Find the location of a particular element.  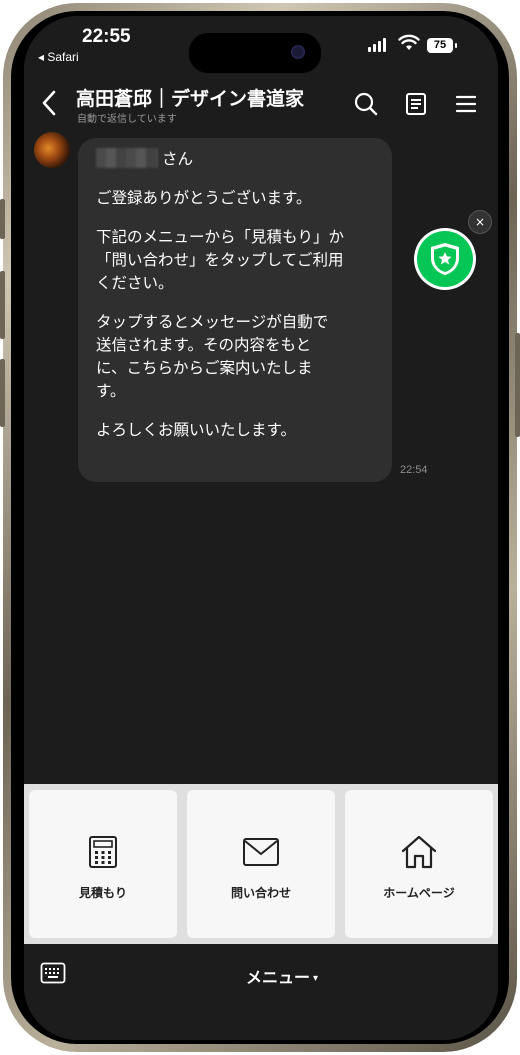

auto-reply-status: 自動で返信しています is located at coordinates (127, 119).